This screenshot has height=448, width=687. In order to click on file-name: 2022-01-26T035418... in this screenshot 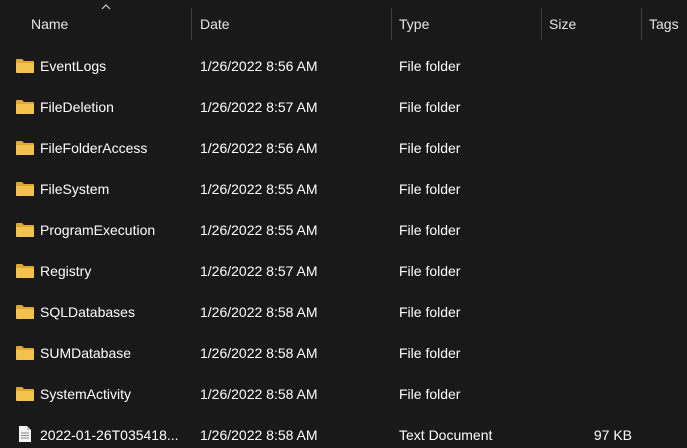, I will do `click(109, 435)`.